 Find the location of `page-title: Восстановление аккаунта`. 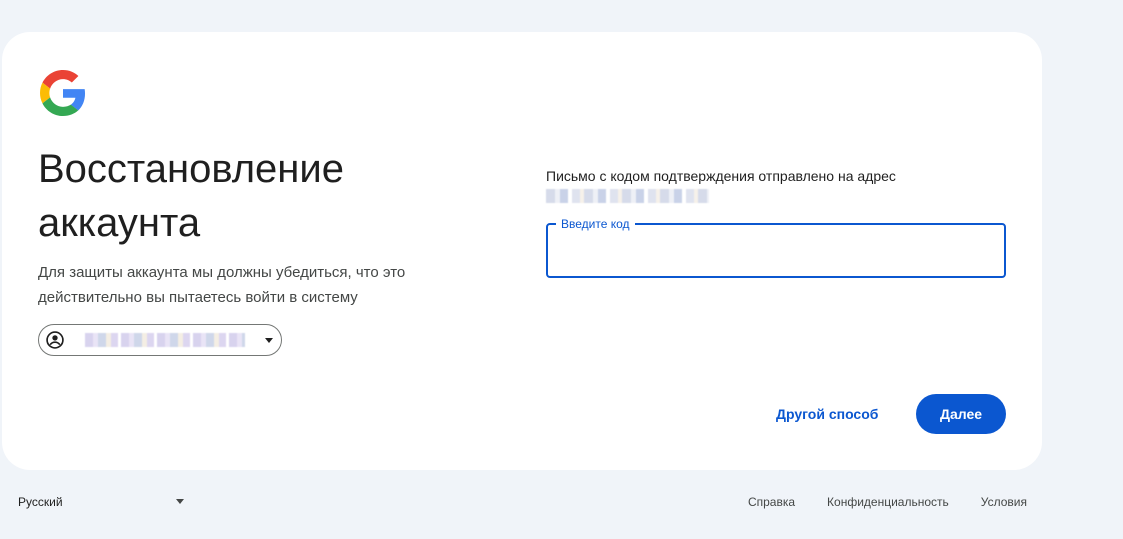

page-title: Восстановление аккаунта is located at coordinates (191, 196).